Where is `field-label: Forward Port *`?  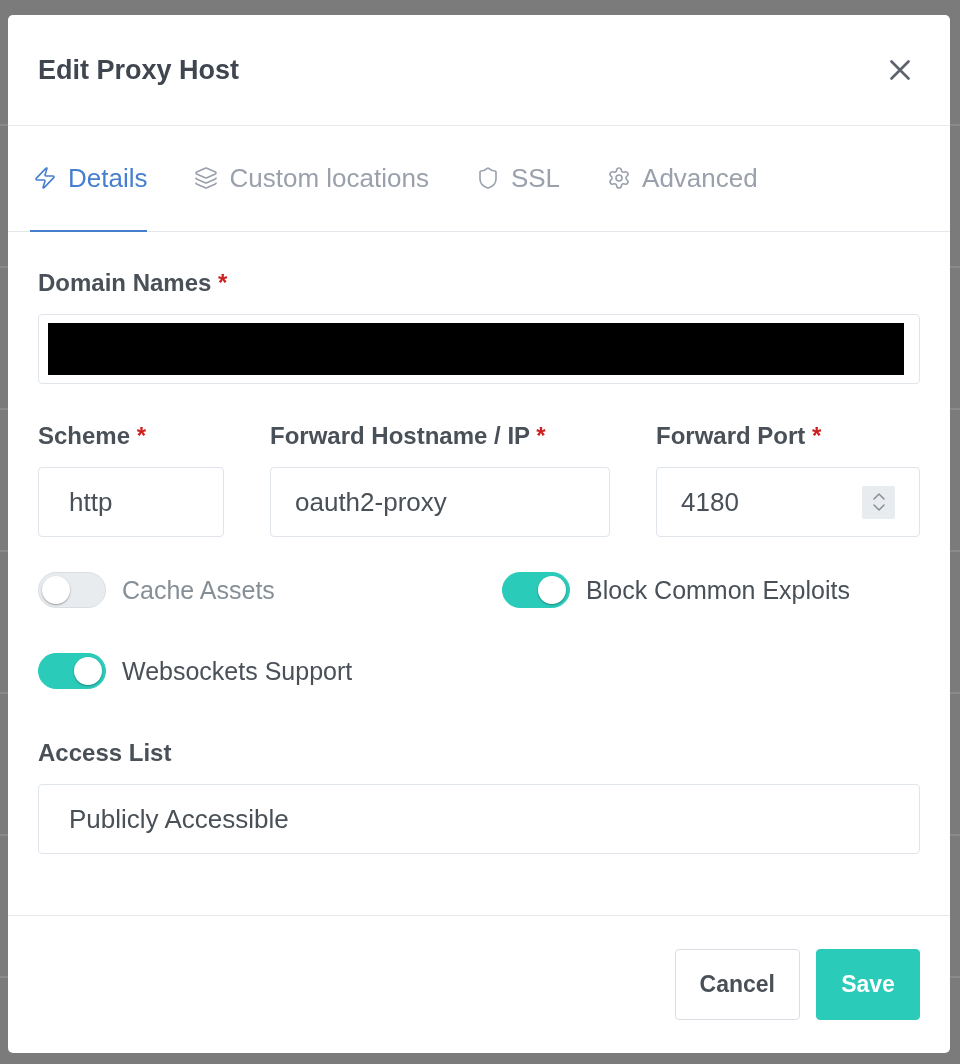 field-label: Forward Port * is located at coordinates (739, 436).